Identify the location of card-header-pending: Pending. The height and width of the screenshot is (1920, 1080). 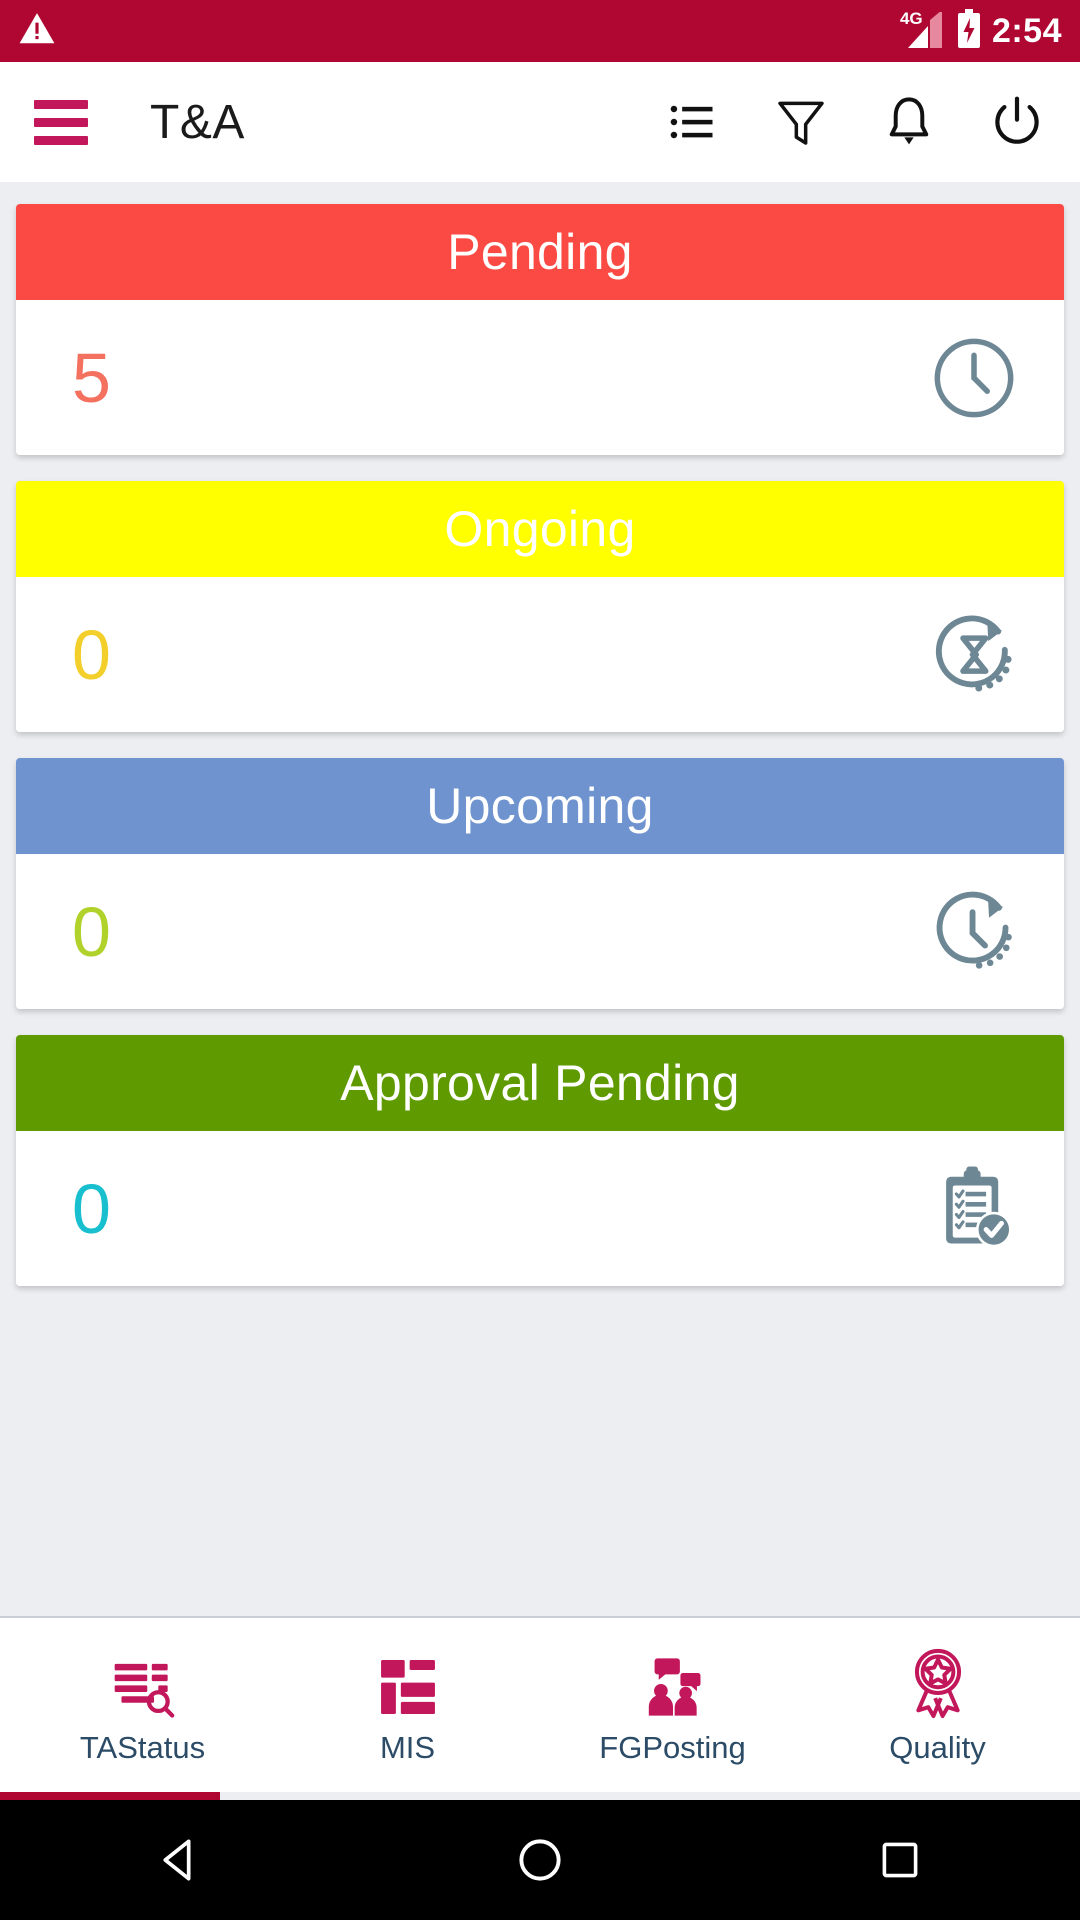
(540, 252).